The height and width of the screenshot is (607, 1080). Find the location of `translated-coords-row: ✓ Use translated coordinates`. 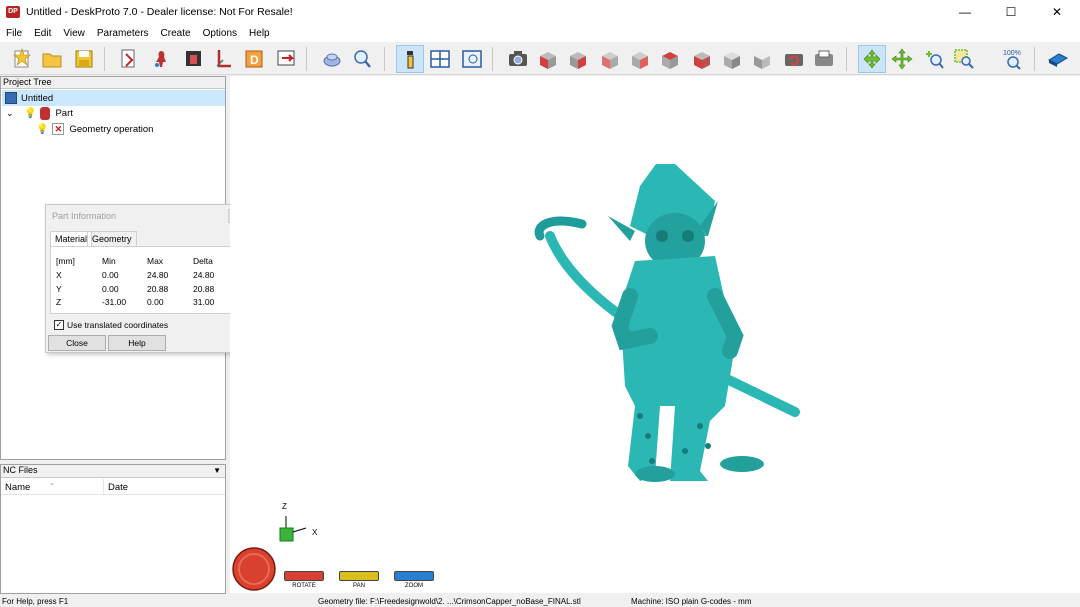

translated-coords-row: ✓ Use translated coordinates is located at coordinates (111, 325).